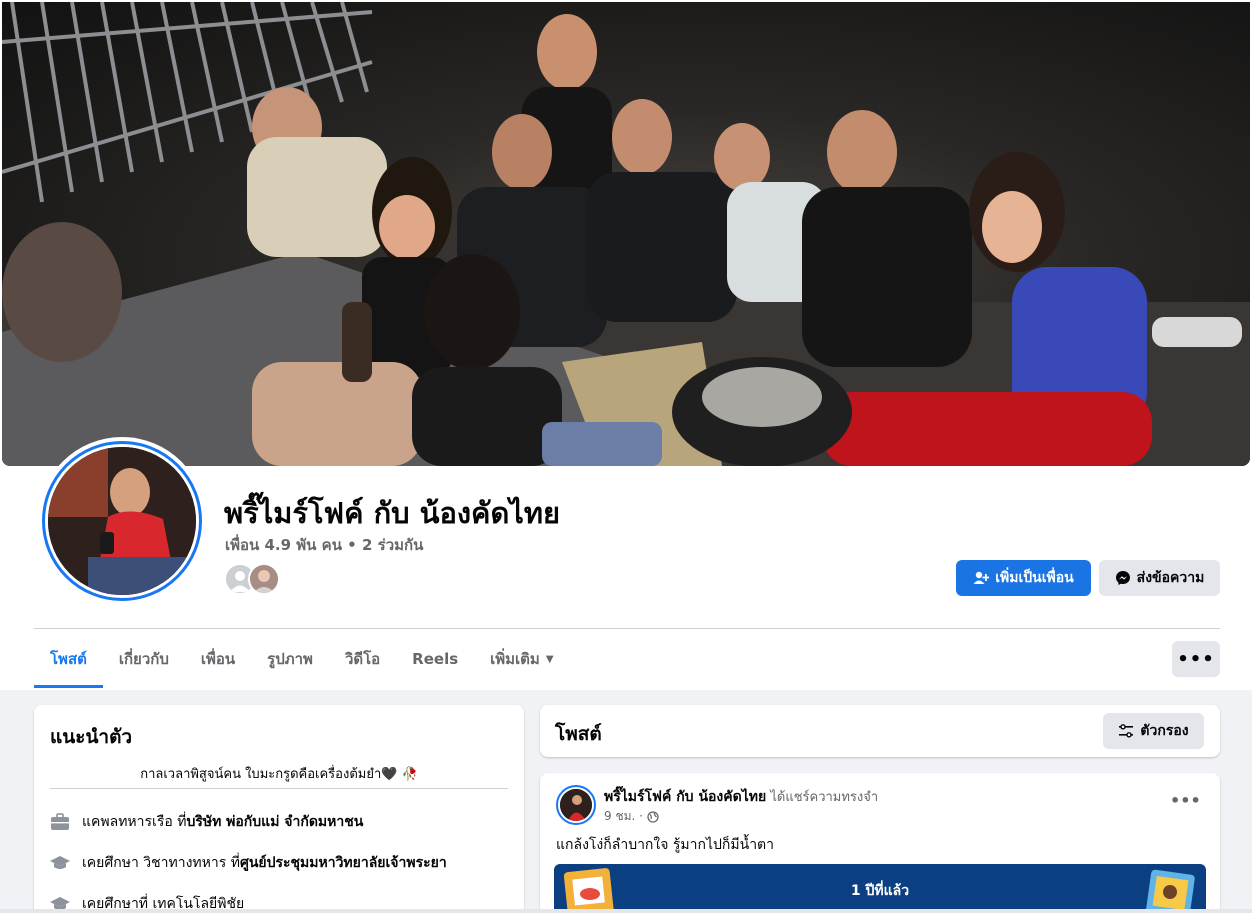  What do you see at coordinates (279, 788) in the screenshot?
I see `intro-divider` at bounding box center [279, 788].